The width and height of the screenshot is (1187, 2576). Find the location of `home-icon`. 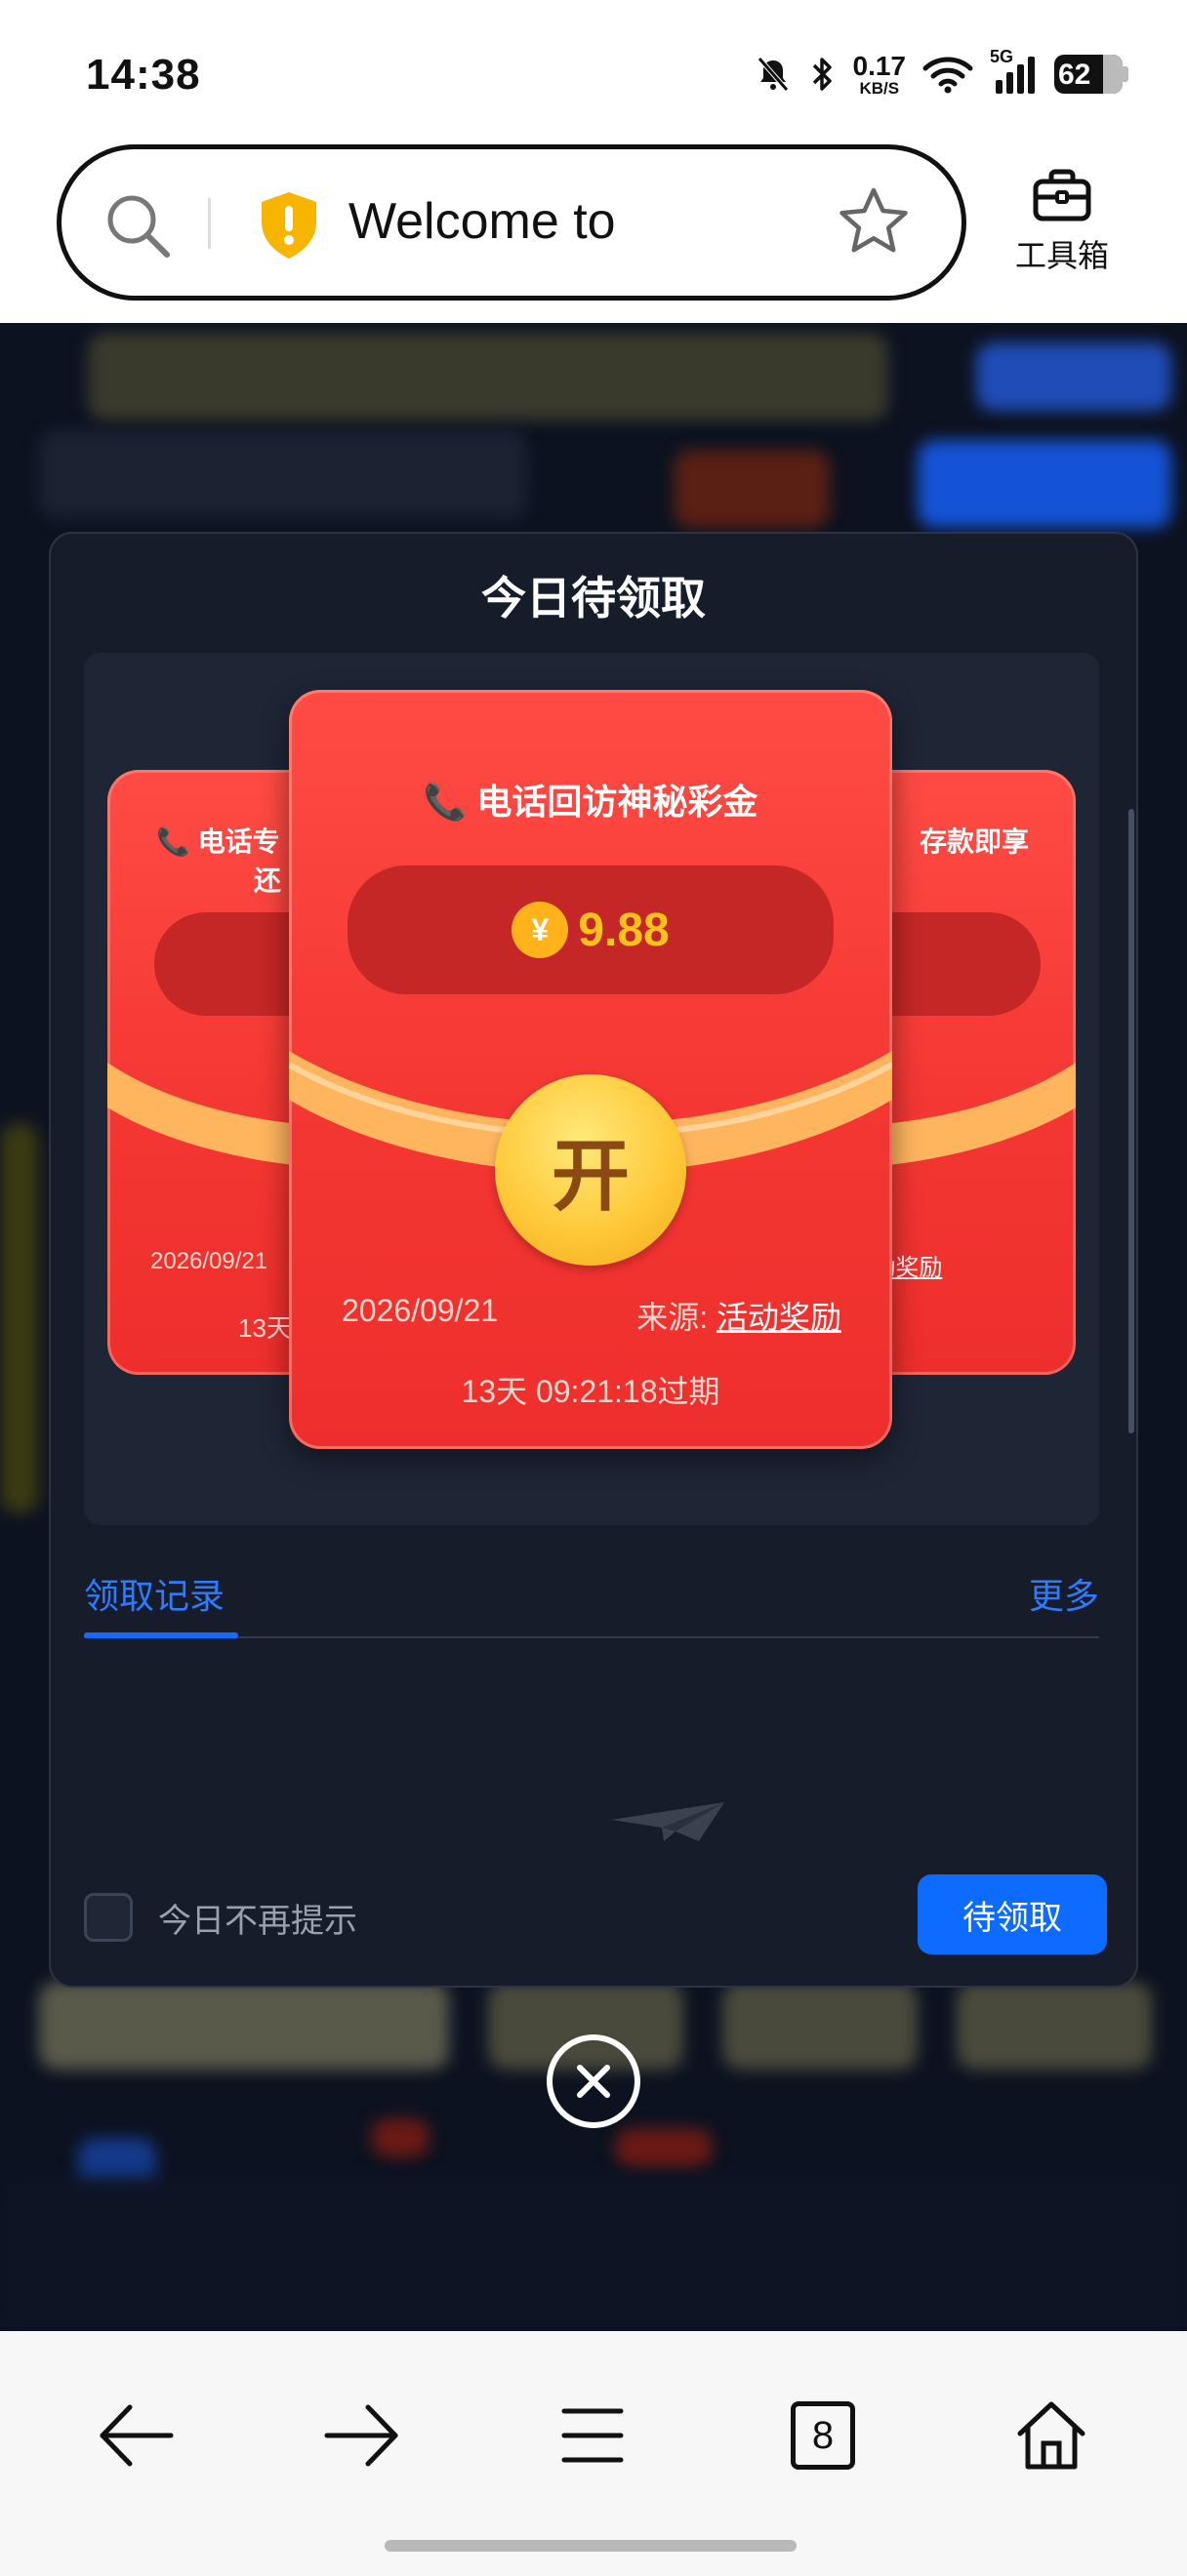

home-icon is located at coordinates (1051, 2435).